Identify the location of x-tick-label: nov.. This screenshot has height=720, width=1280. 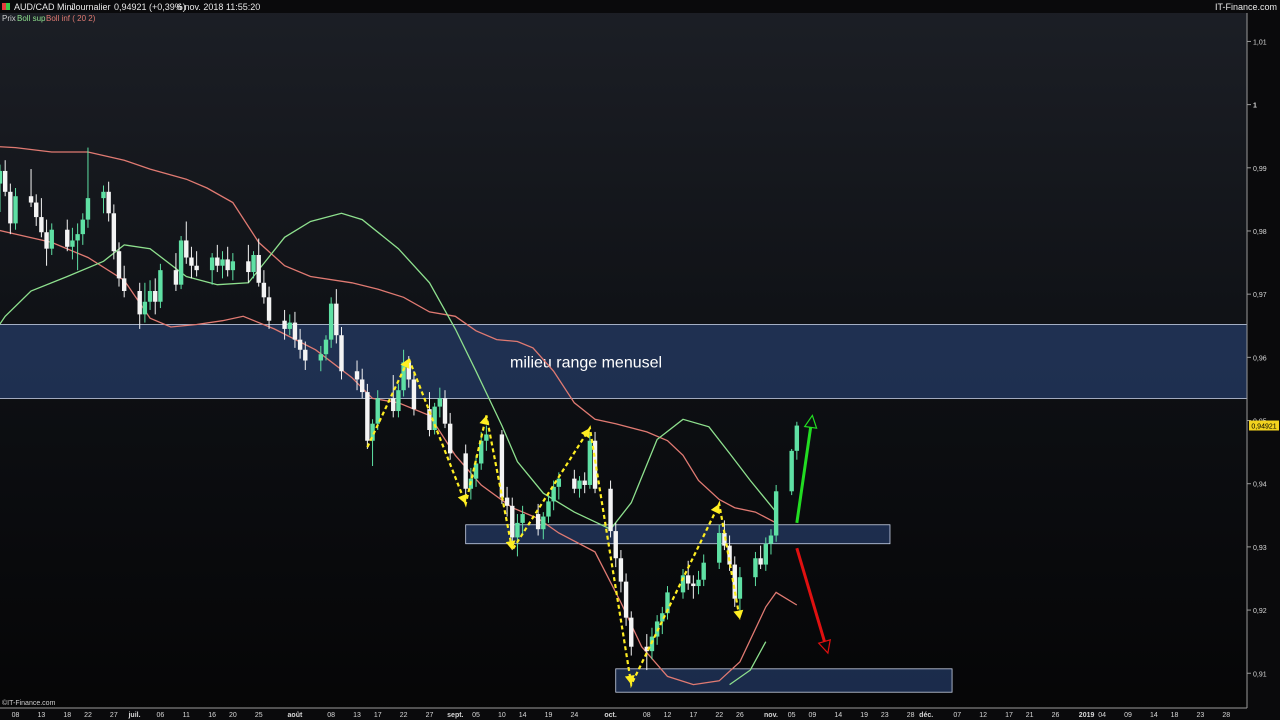
(771, 715).